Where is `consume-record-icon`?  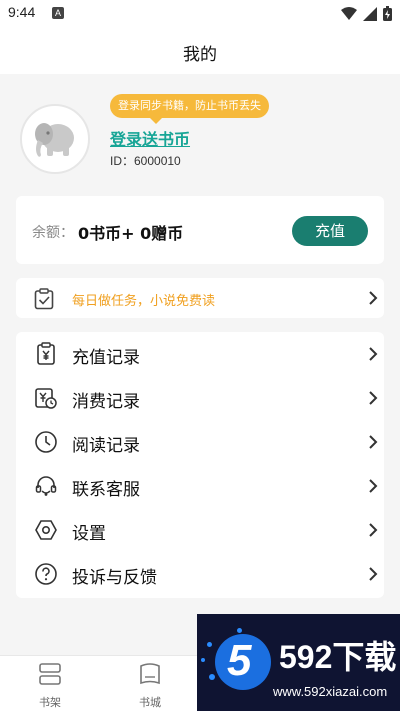 consume-record-icon is located at coordinates (46, 398).